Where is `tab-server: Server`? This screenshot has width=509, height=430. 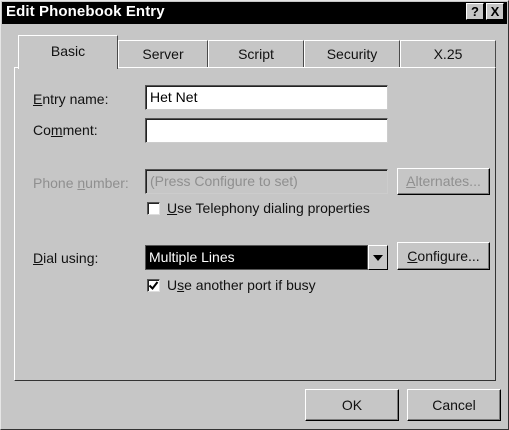
tab-server: Server is located at coordinates (163, 54).